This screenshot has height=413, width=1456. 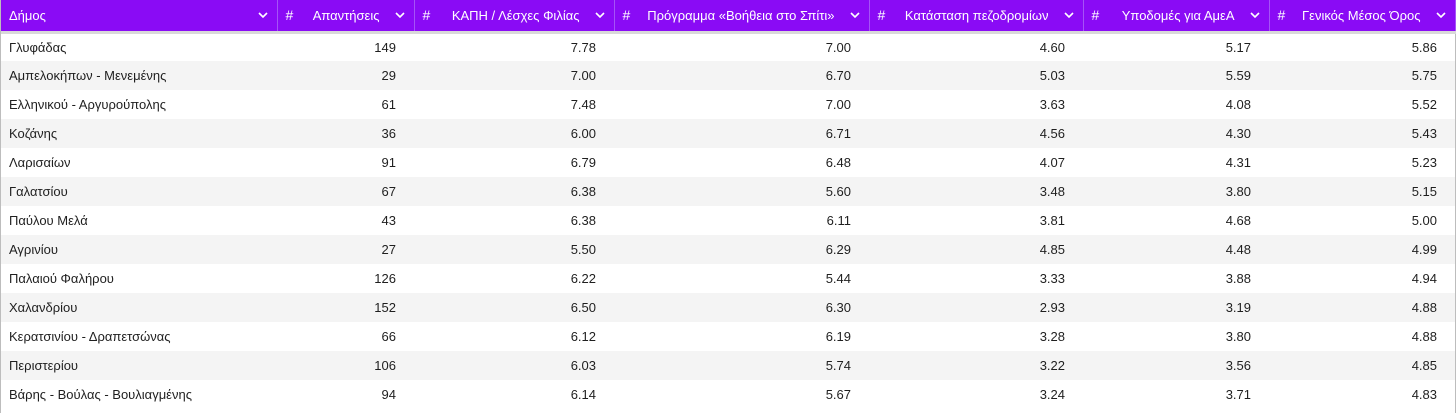 What do you see at coordinates (976, 365) in the screenshot?
I see `value-cell: 3.22` at bounding box center [976, 365].